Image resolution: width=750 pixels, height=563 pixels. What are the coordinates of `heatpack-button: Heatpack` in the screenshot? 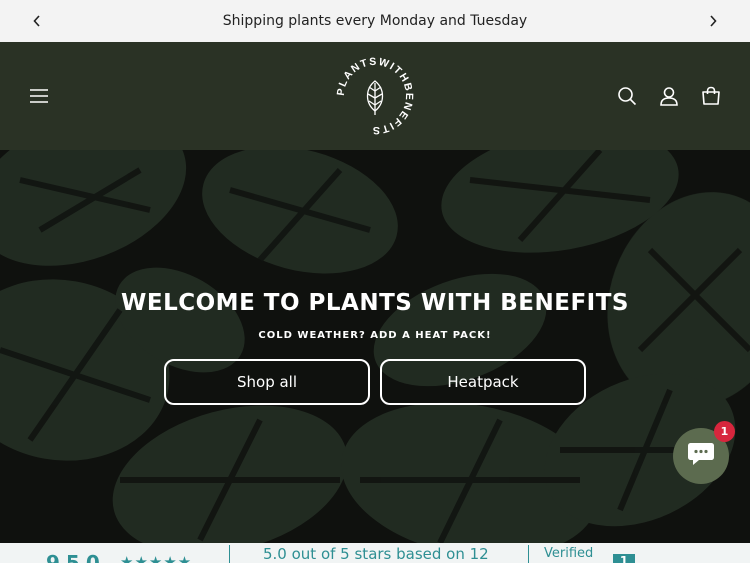 It's located at (483, 382).